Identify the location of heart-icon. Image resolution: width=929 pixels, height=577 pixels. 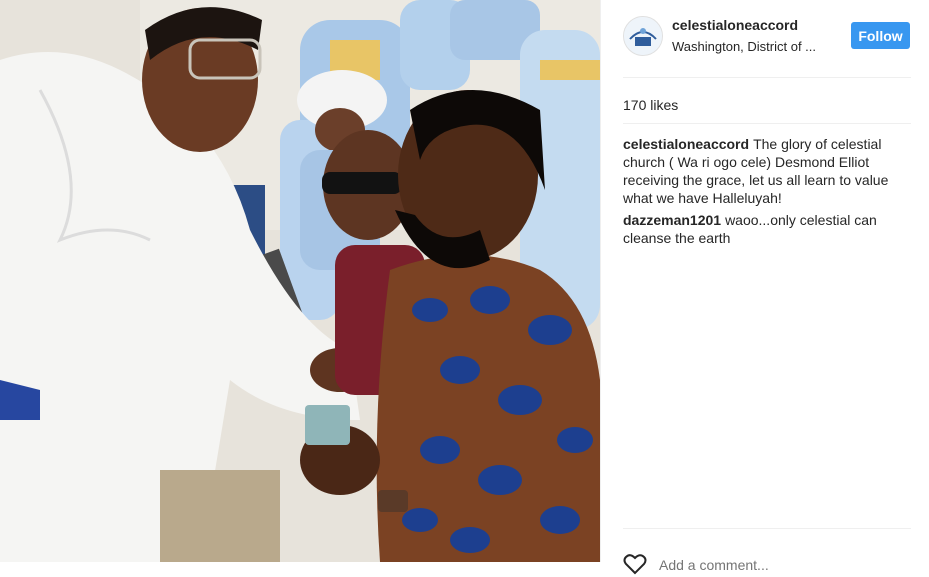
(635, 564).